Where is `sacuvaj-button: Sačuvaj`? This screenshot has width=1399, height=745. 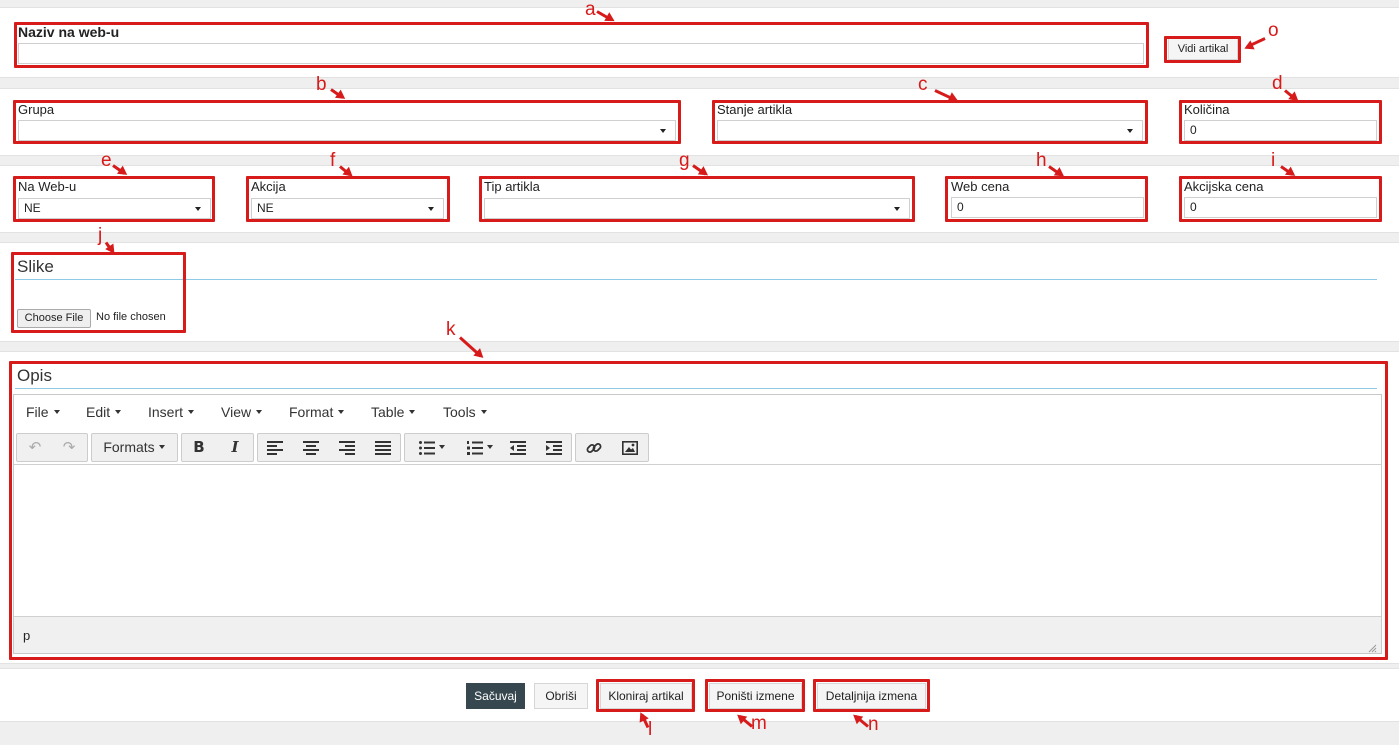
sacuvaj-button: Sačuvaj is located at coordinates (495, 696).